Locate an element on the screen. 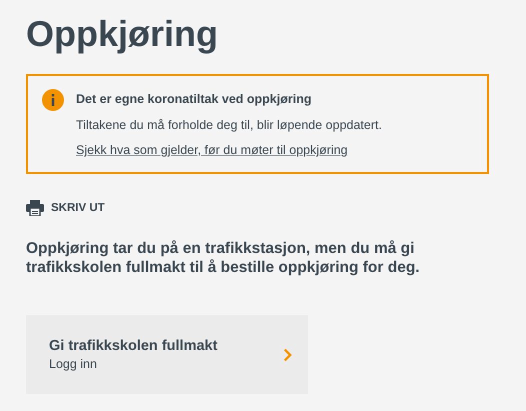 This screenshot has height=411, width=526. alert-heading: Det er egne koronatiltak ved oppkjøring is located at coordinates (194, 99).